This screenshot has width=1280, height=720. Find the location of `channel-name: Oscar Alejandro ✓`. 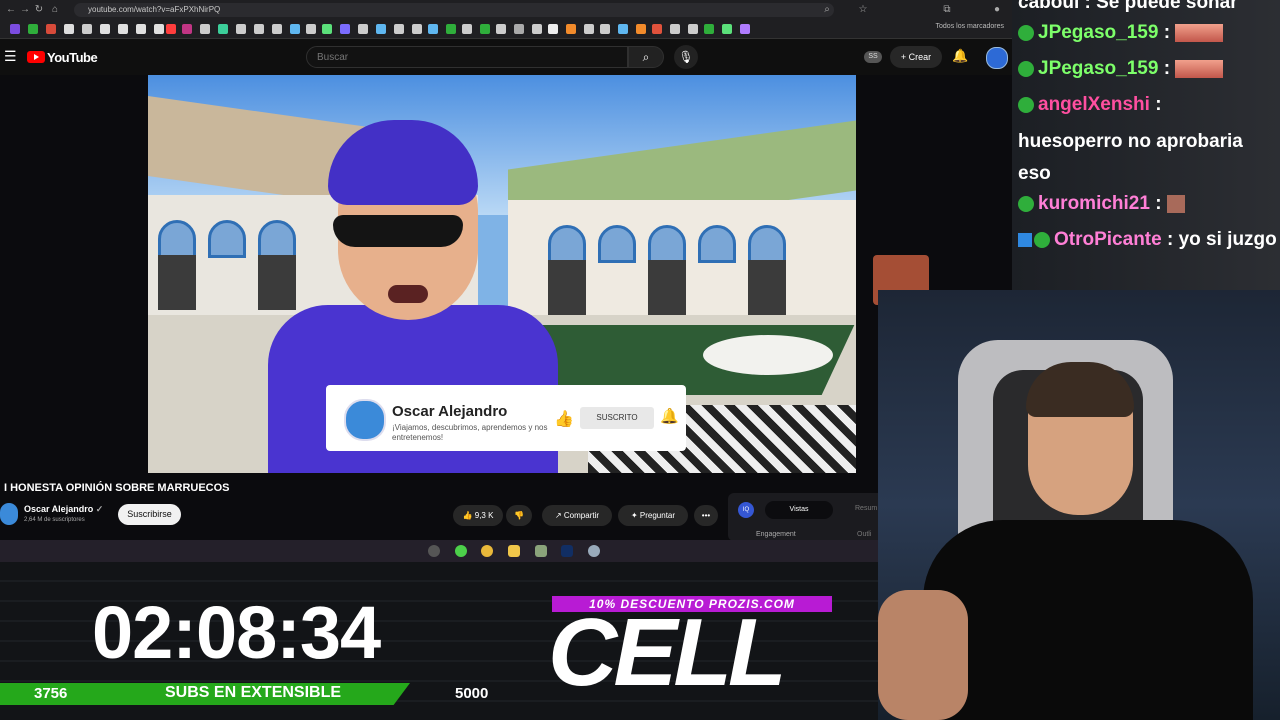

channel-name: Oscar Alejandro ✓ is located at coordinates (63, 509).